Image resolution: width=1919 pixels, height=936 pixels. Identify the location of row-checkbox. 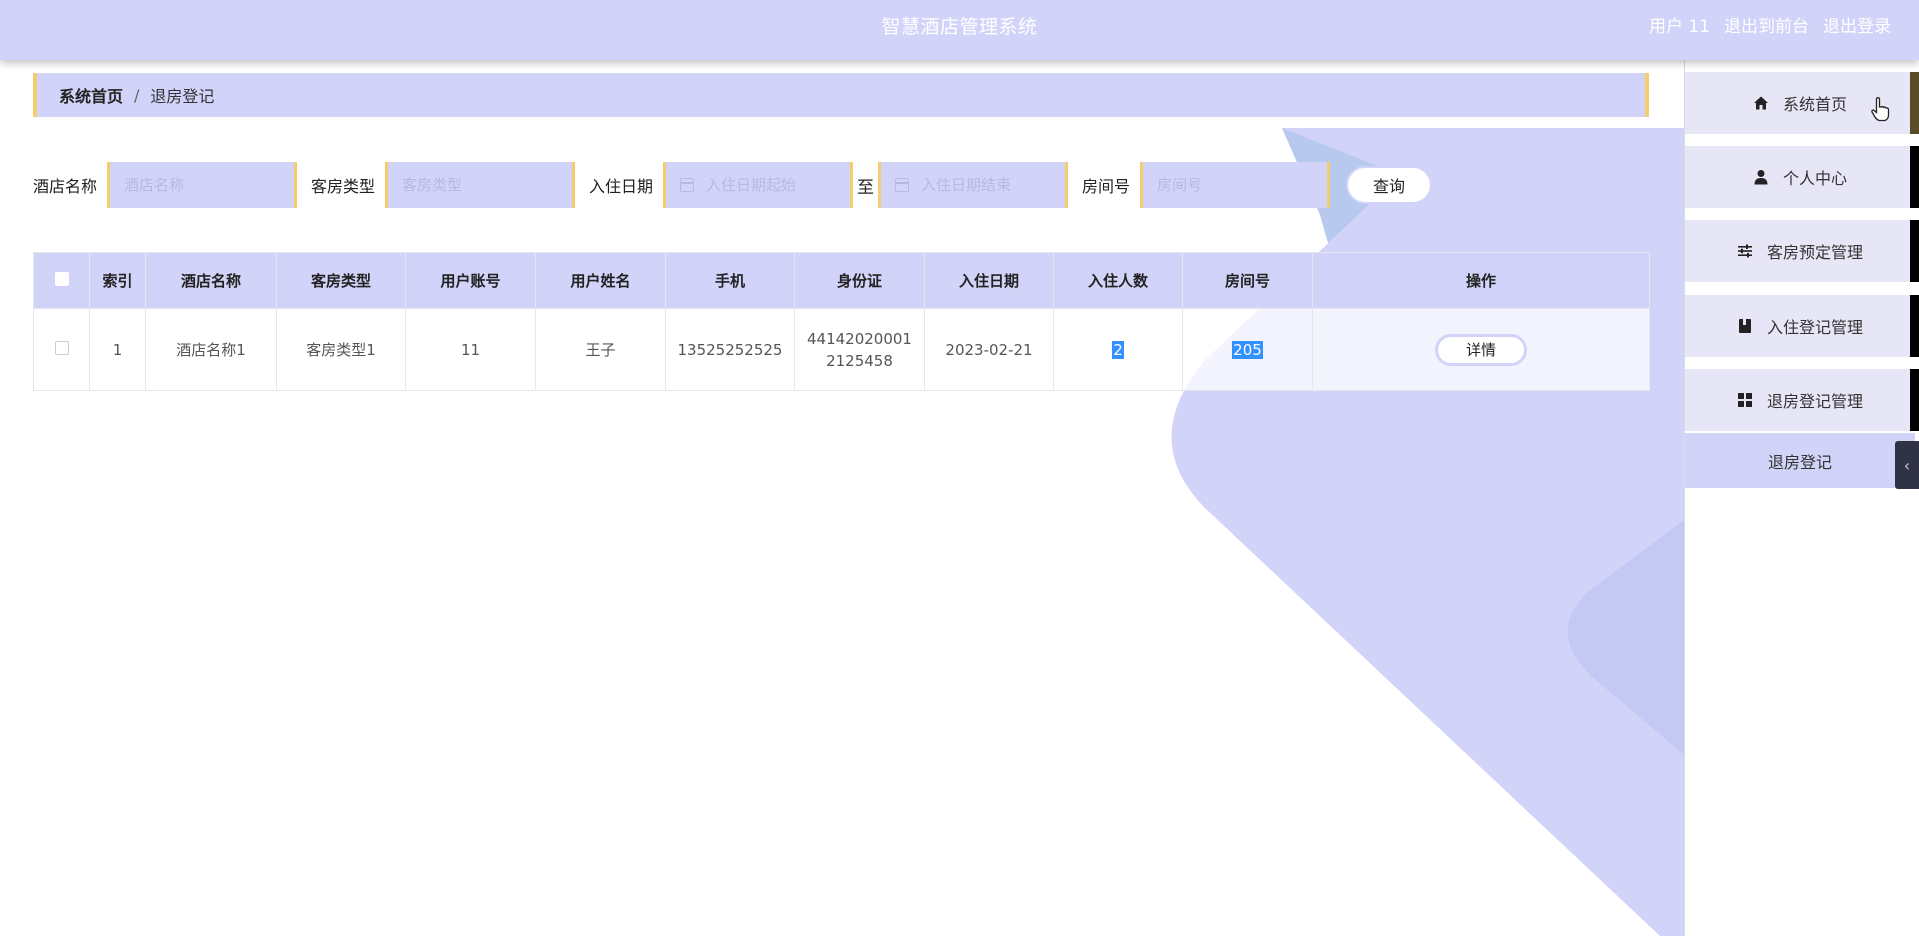
(61, 347).